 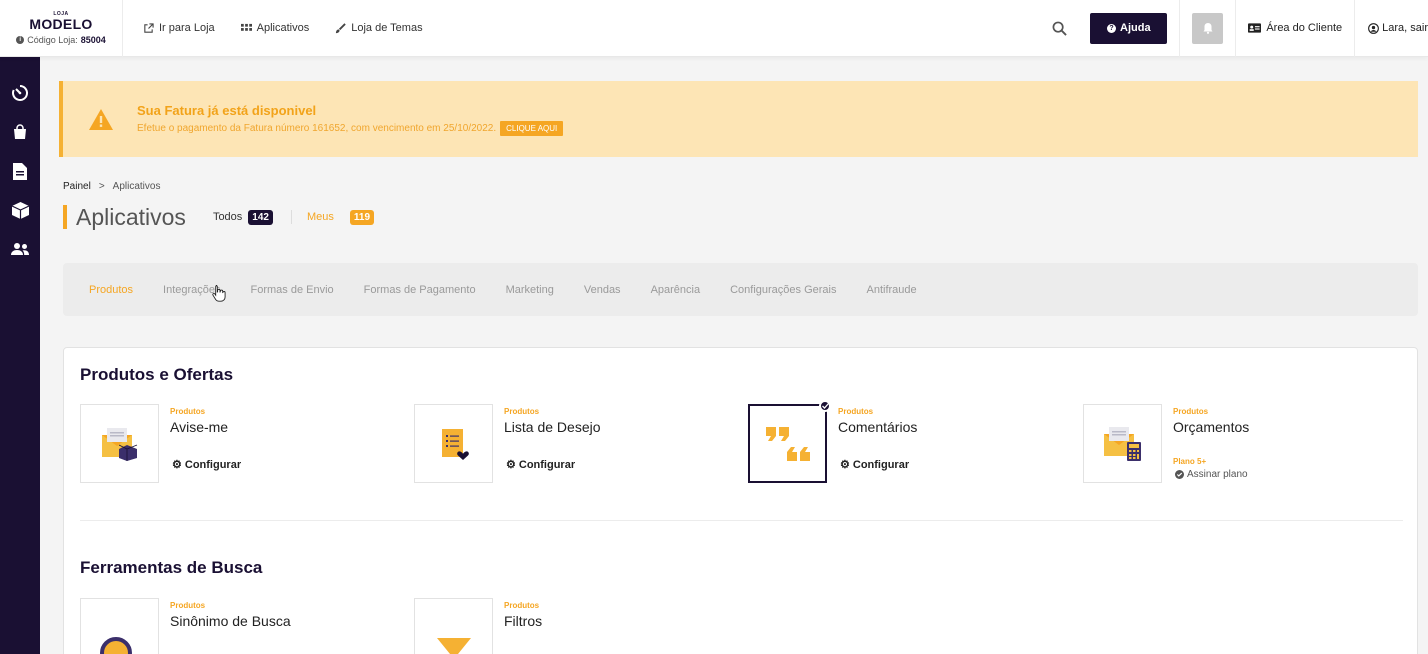 I want to click on app-card-search-synonym: Produtos Sinônimo de Busca, so click(x=245, y=626).